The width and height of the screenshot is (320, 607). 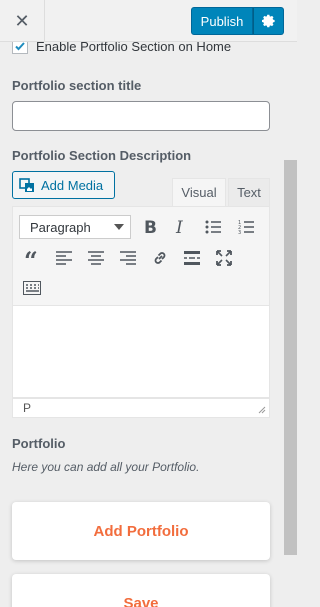 I want to click on align-right-icon, so click(x=128, y=258).